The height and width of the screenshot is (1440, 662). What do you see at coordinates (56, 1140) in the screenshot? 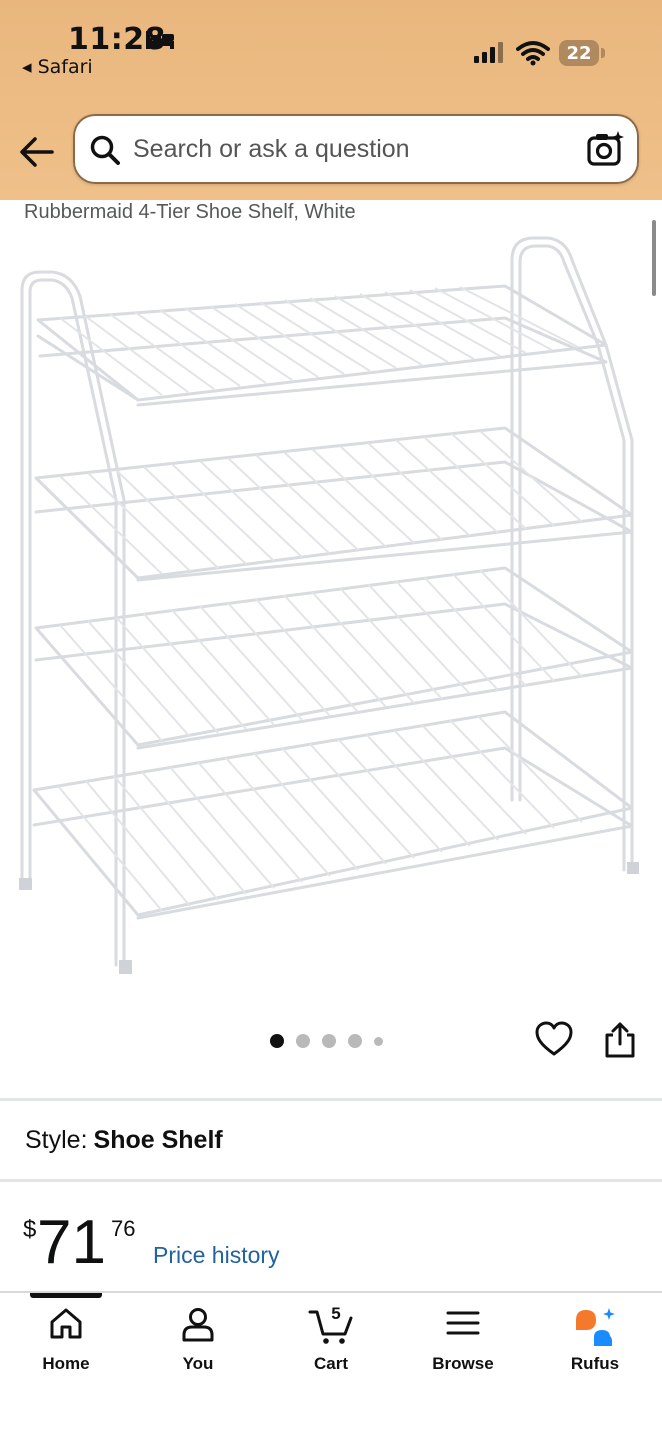
I see `style-label: Style:` at bounding box center [56, 1140].